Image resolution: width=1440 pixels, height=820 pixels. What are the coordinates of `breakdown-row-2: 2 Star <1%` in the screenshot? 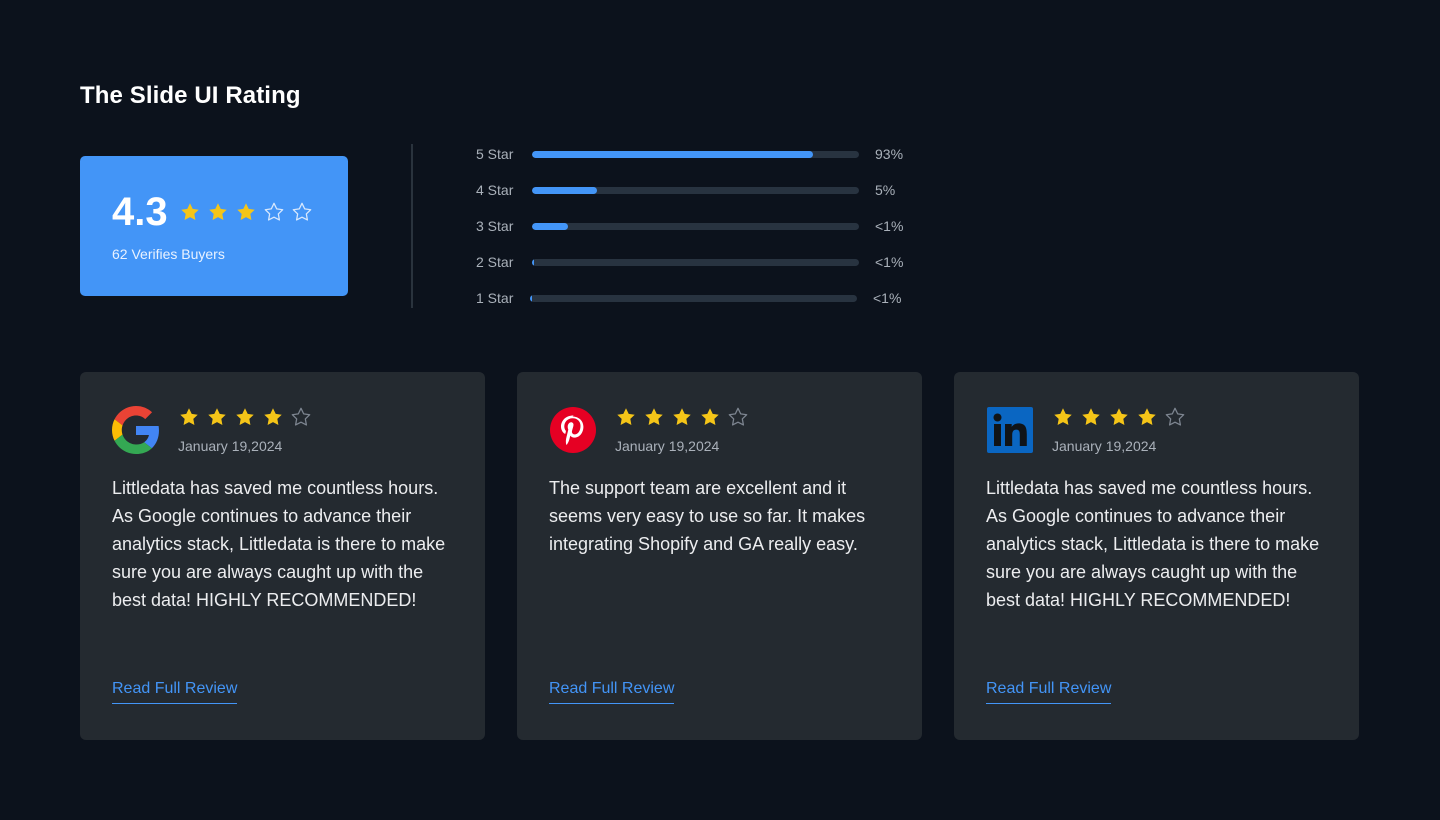 It's located at (689, 262).